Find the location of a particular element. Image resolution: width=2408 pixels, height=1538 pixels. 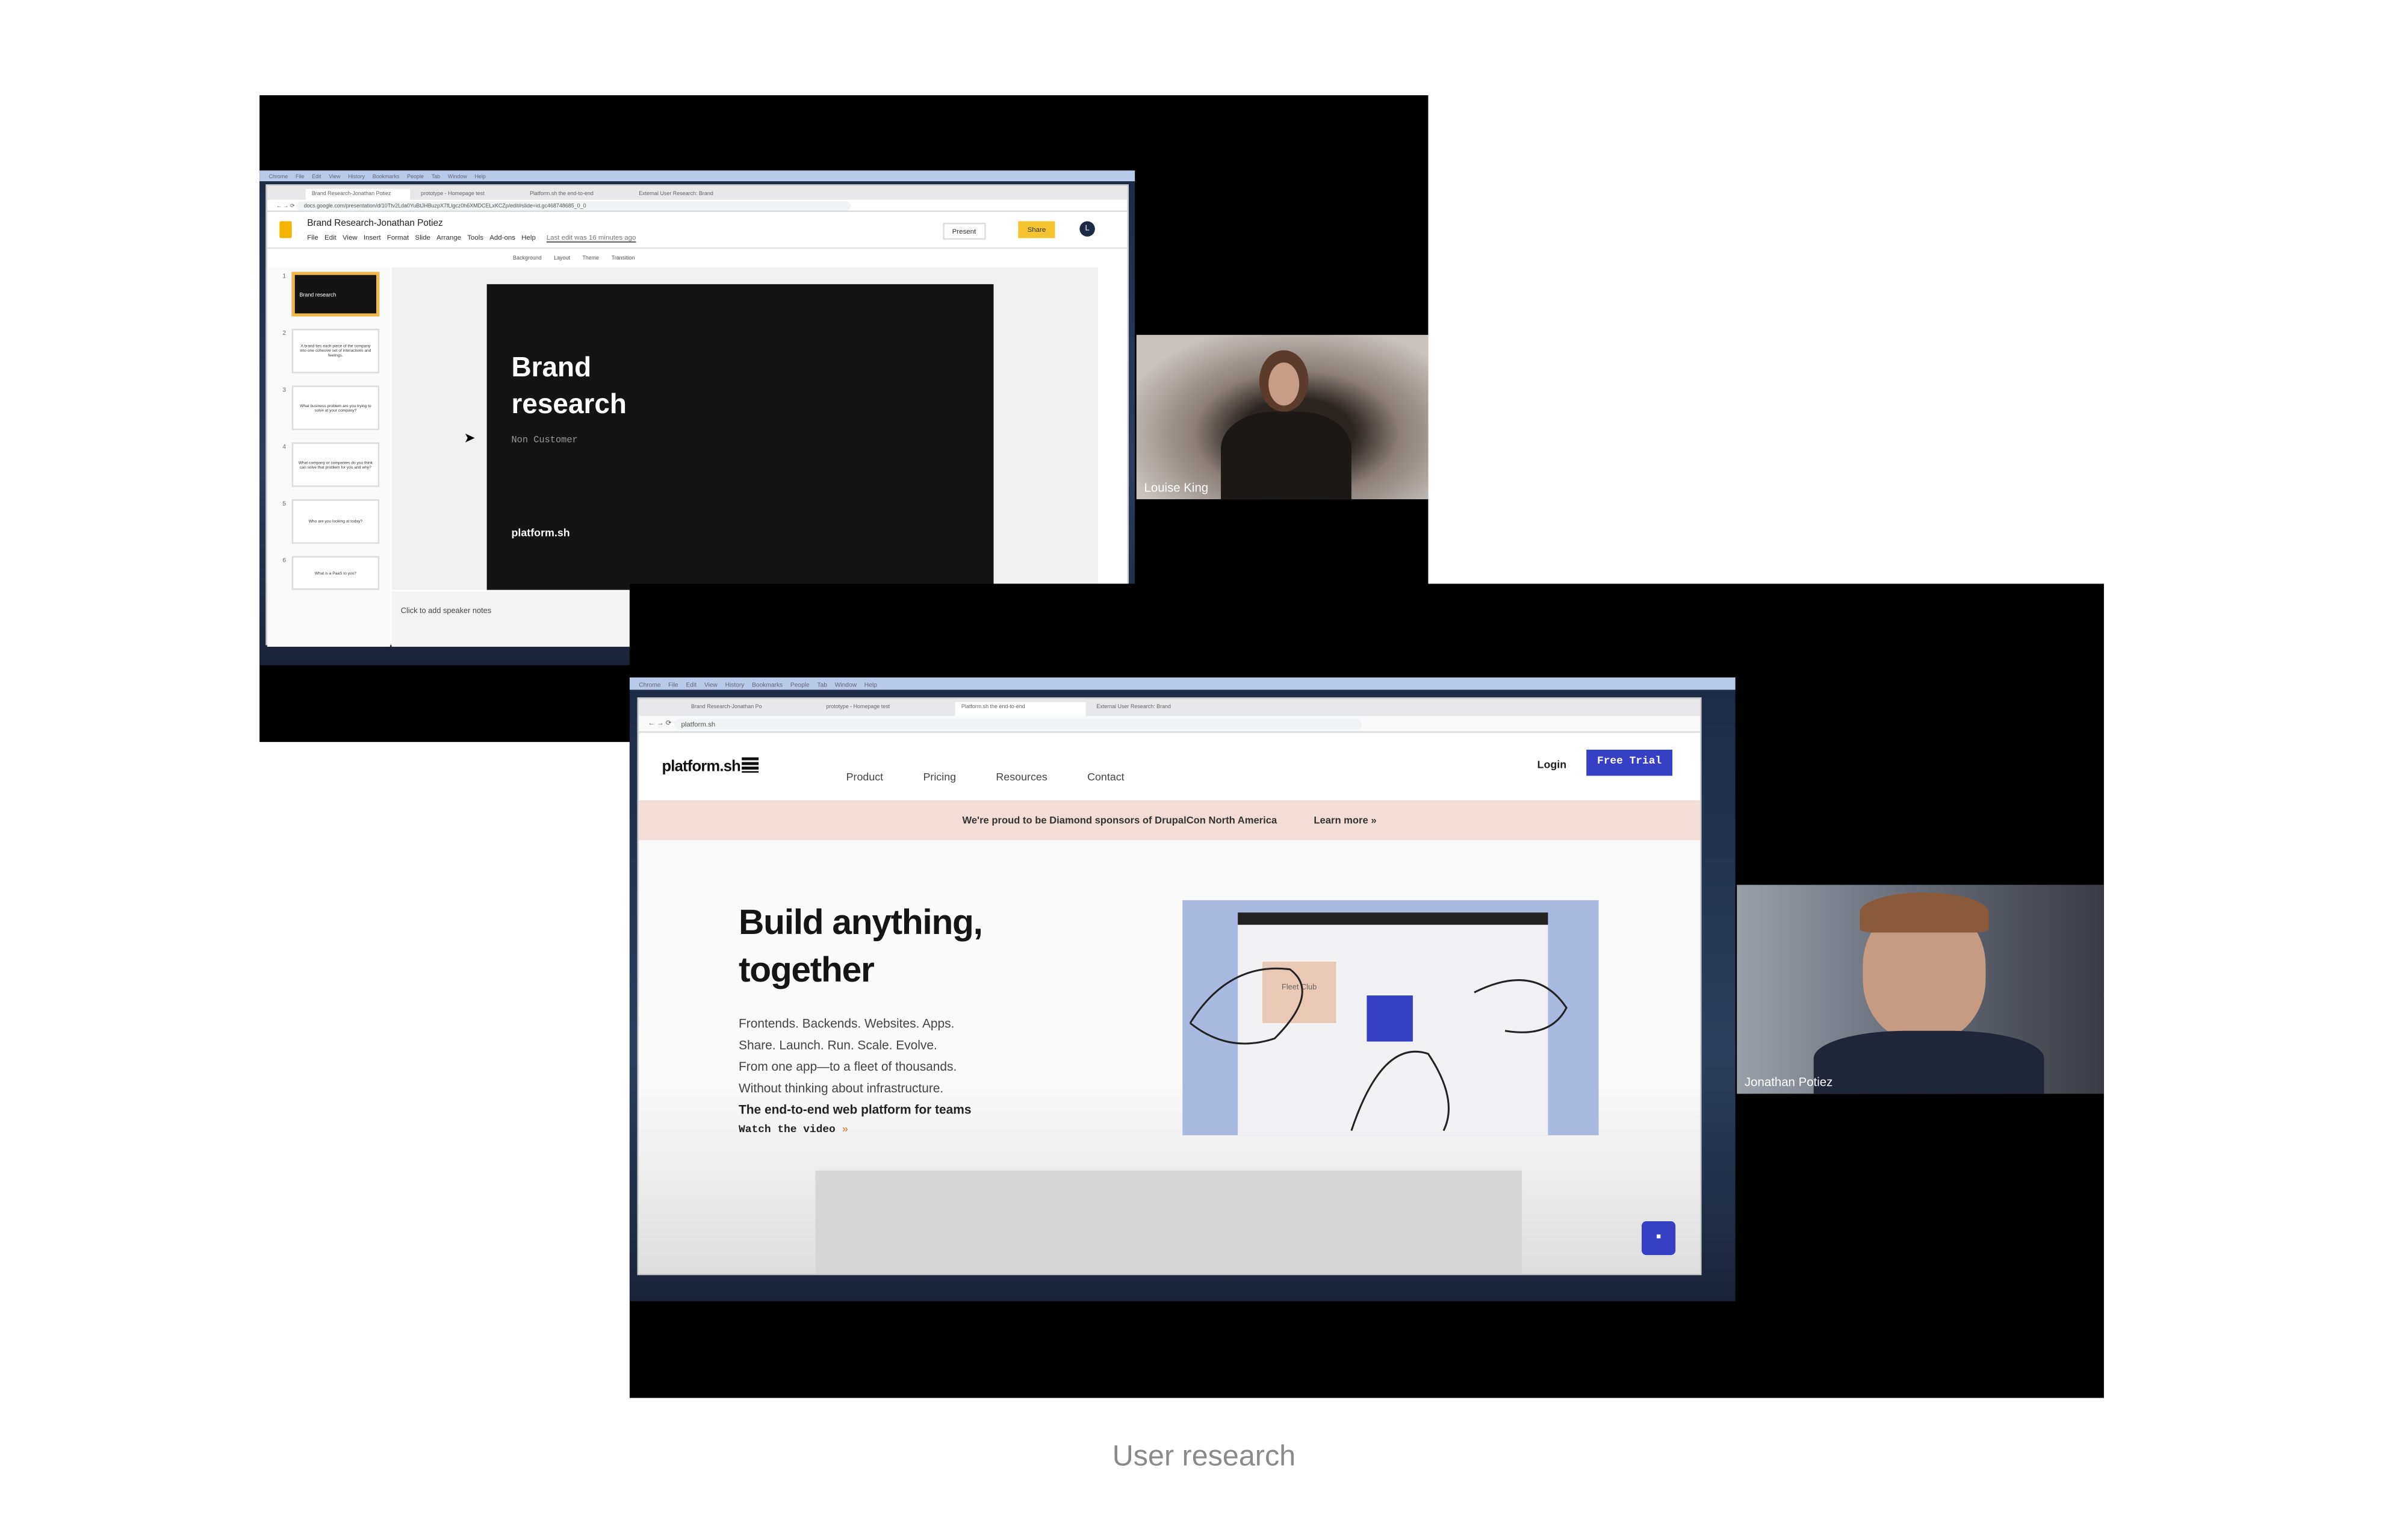

participant-body is located at coordinates (1286, 455).